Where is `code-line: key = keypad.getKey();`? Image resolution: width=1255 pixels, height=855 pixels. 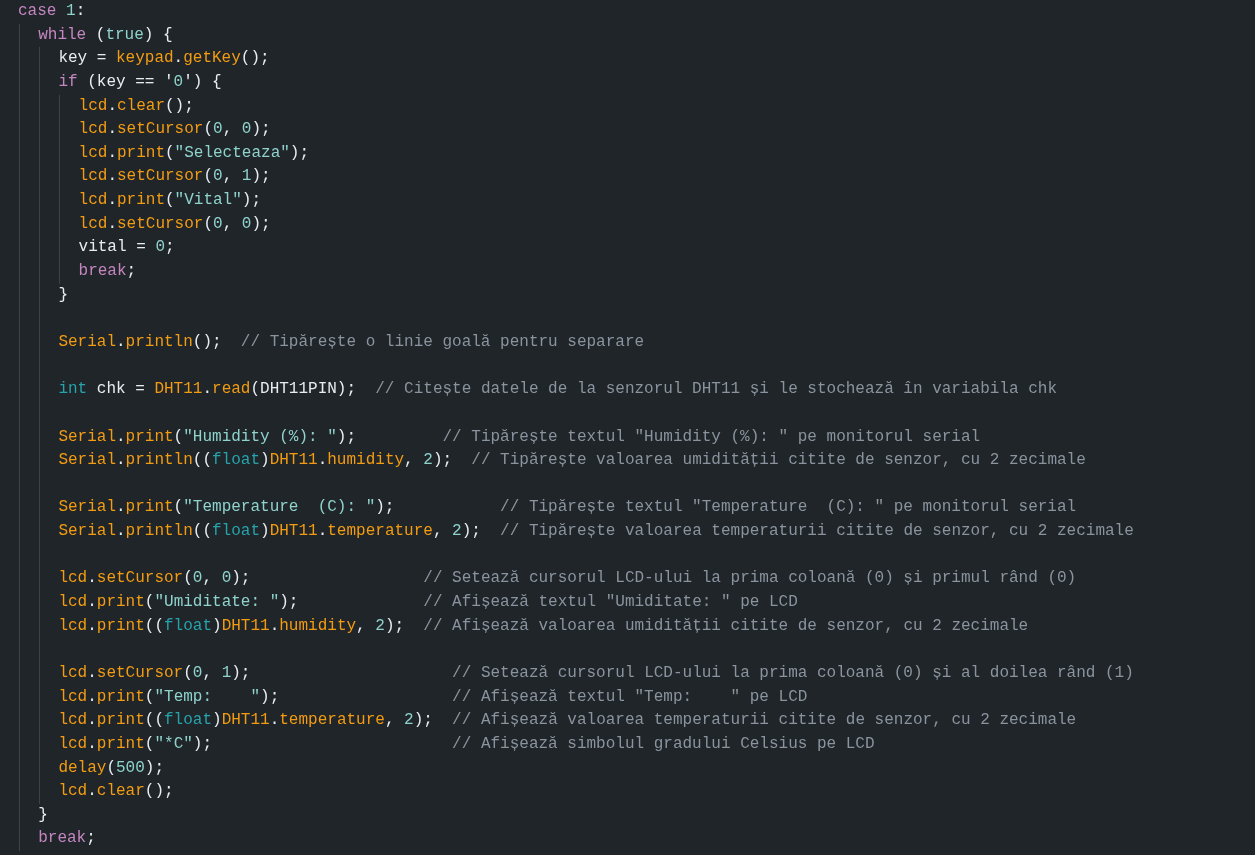
code-line: key = keypad.getKey(); is located at coordinates (164, 59).